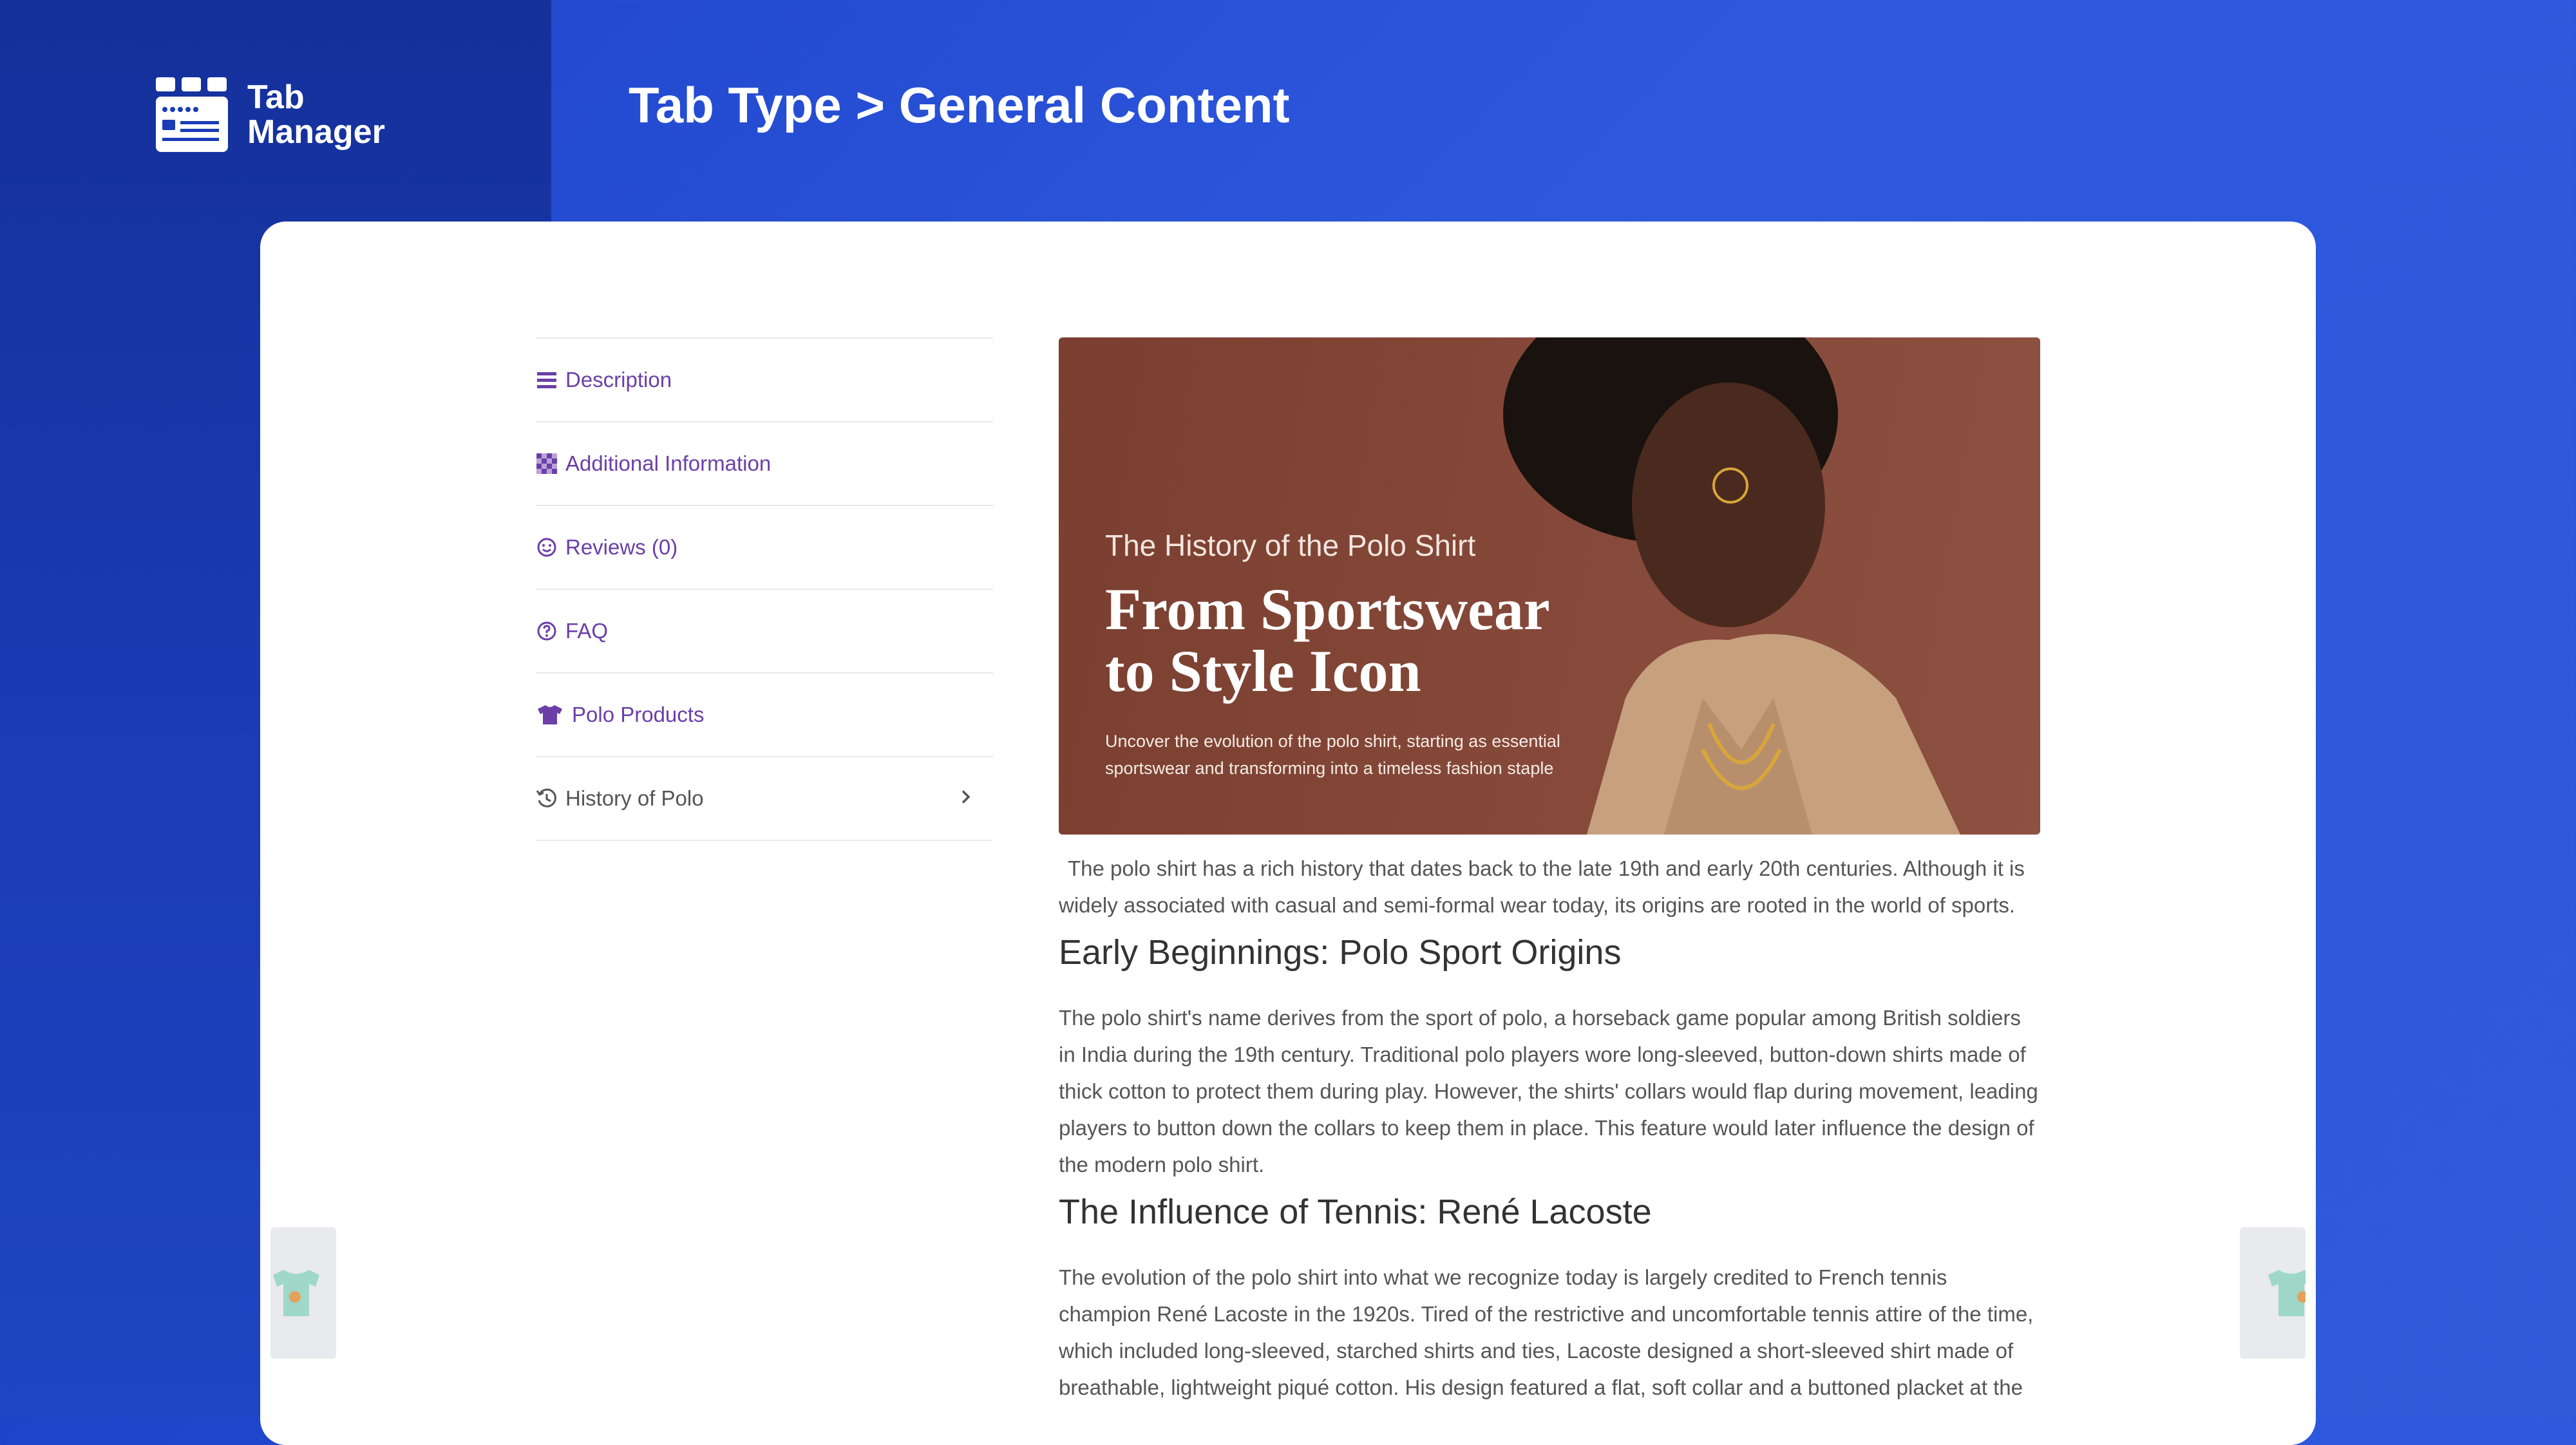 Image resolution: width=2576 pixels, height=1445 pixels. What do you see at coordinates (638, 714) in the screenshot?
I see `tab-label: Polo Products` at bounding box center [638, 714].